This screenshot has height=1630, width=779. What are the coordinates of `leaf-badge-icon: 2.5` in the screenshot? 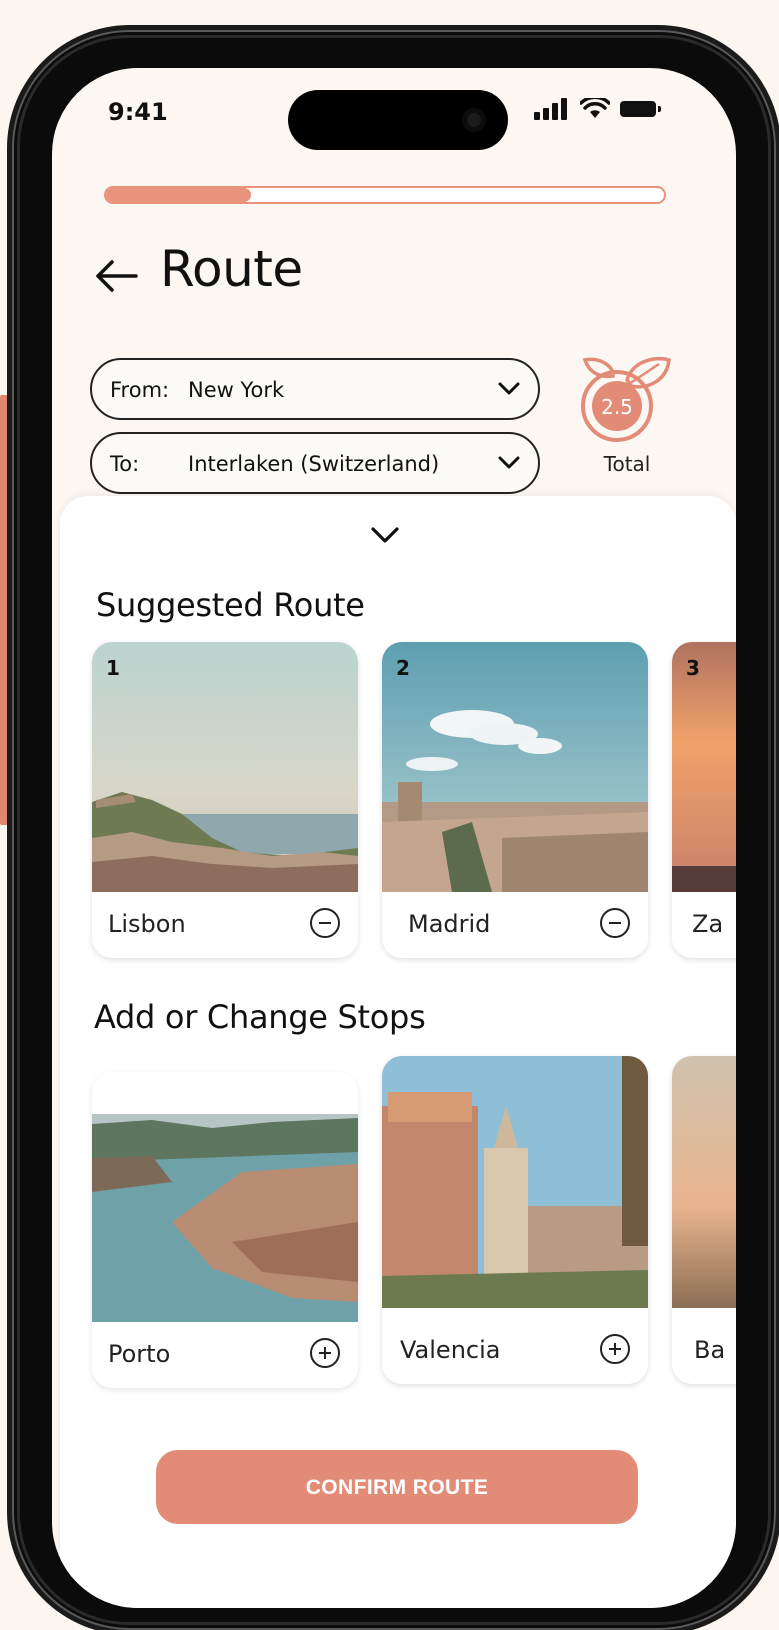 It's located at (626, 399).